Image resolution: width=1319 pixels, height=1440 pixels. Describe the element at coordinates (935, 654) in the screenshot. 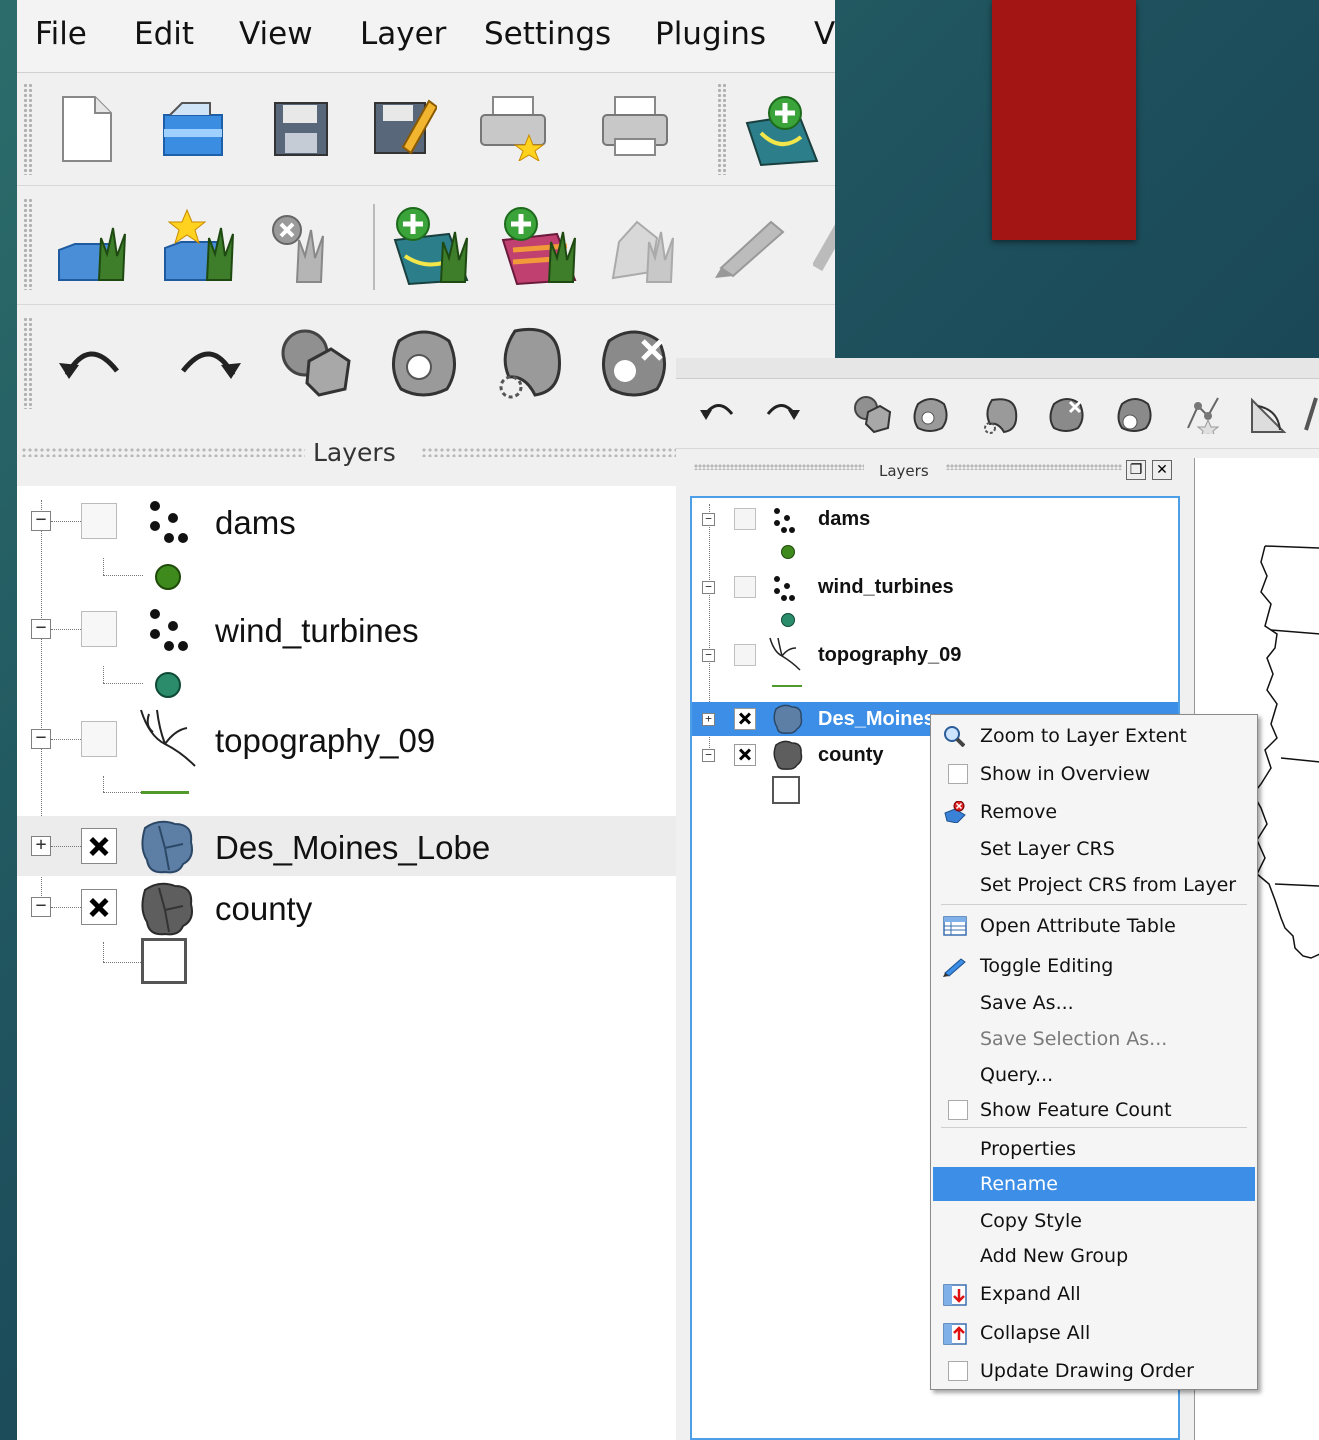

I see `layer-row-topography: − topography_09` at that location.